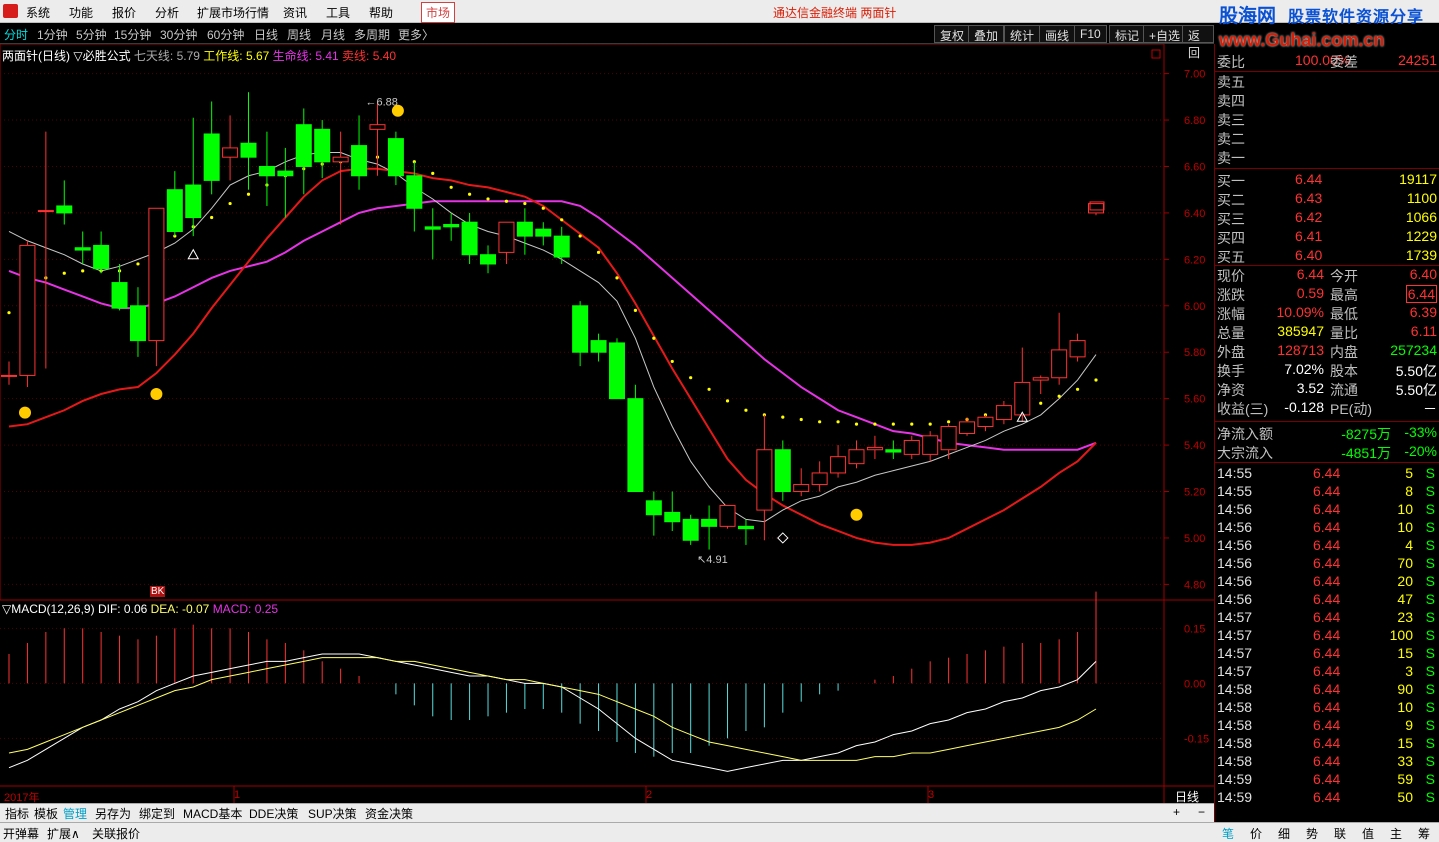 Image resolution: width=1439 pixels, height=842 pixels. Describe the element at coordinates (266, 34) in the screenshot. I see `period-day: 日线` at that location.